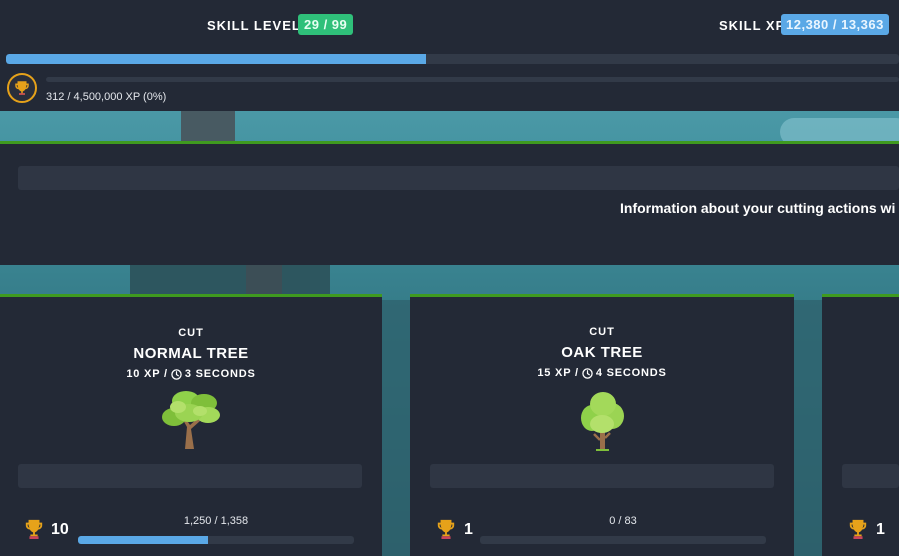  What do you see at coordinates (835, 24) in the screenshot?
I see `skill-xp-badge: 12,380 / 13,363` at bounding box center [835, 24].